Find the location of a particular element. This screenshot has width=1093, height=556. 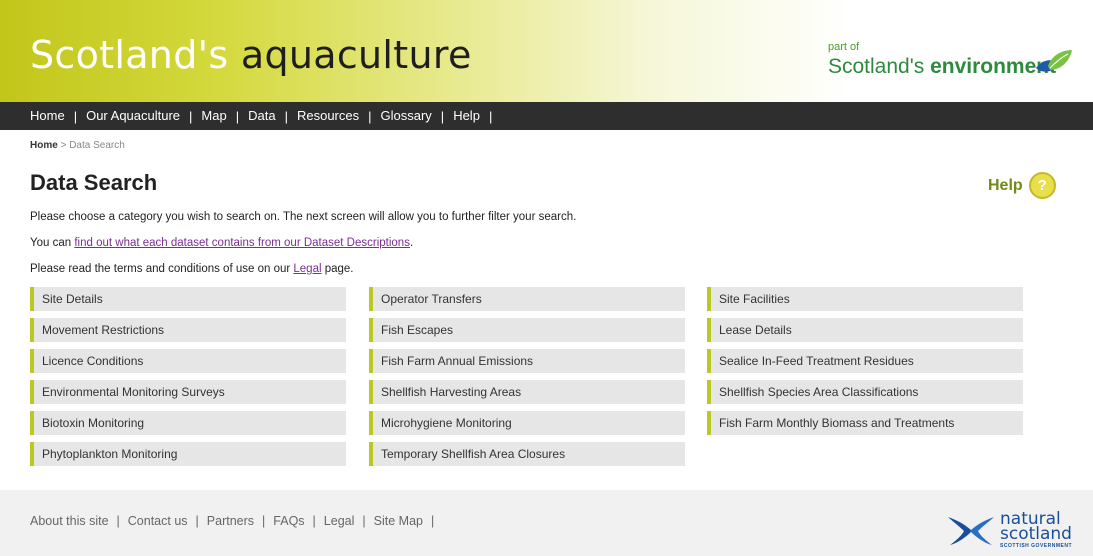

footer-link-contact: Contact us is located at coordinates (158, 521).